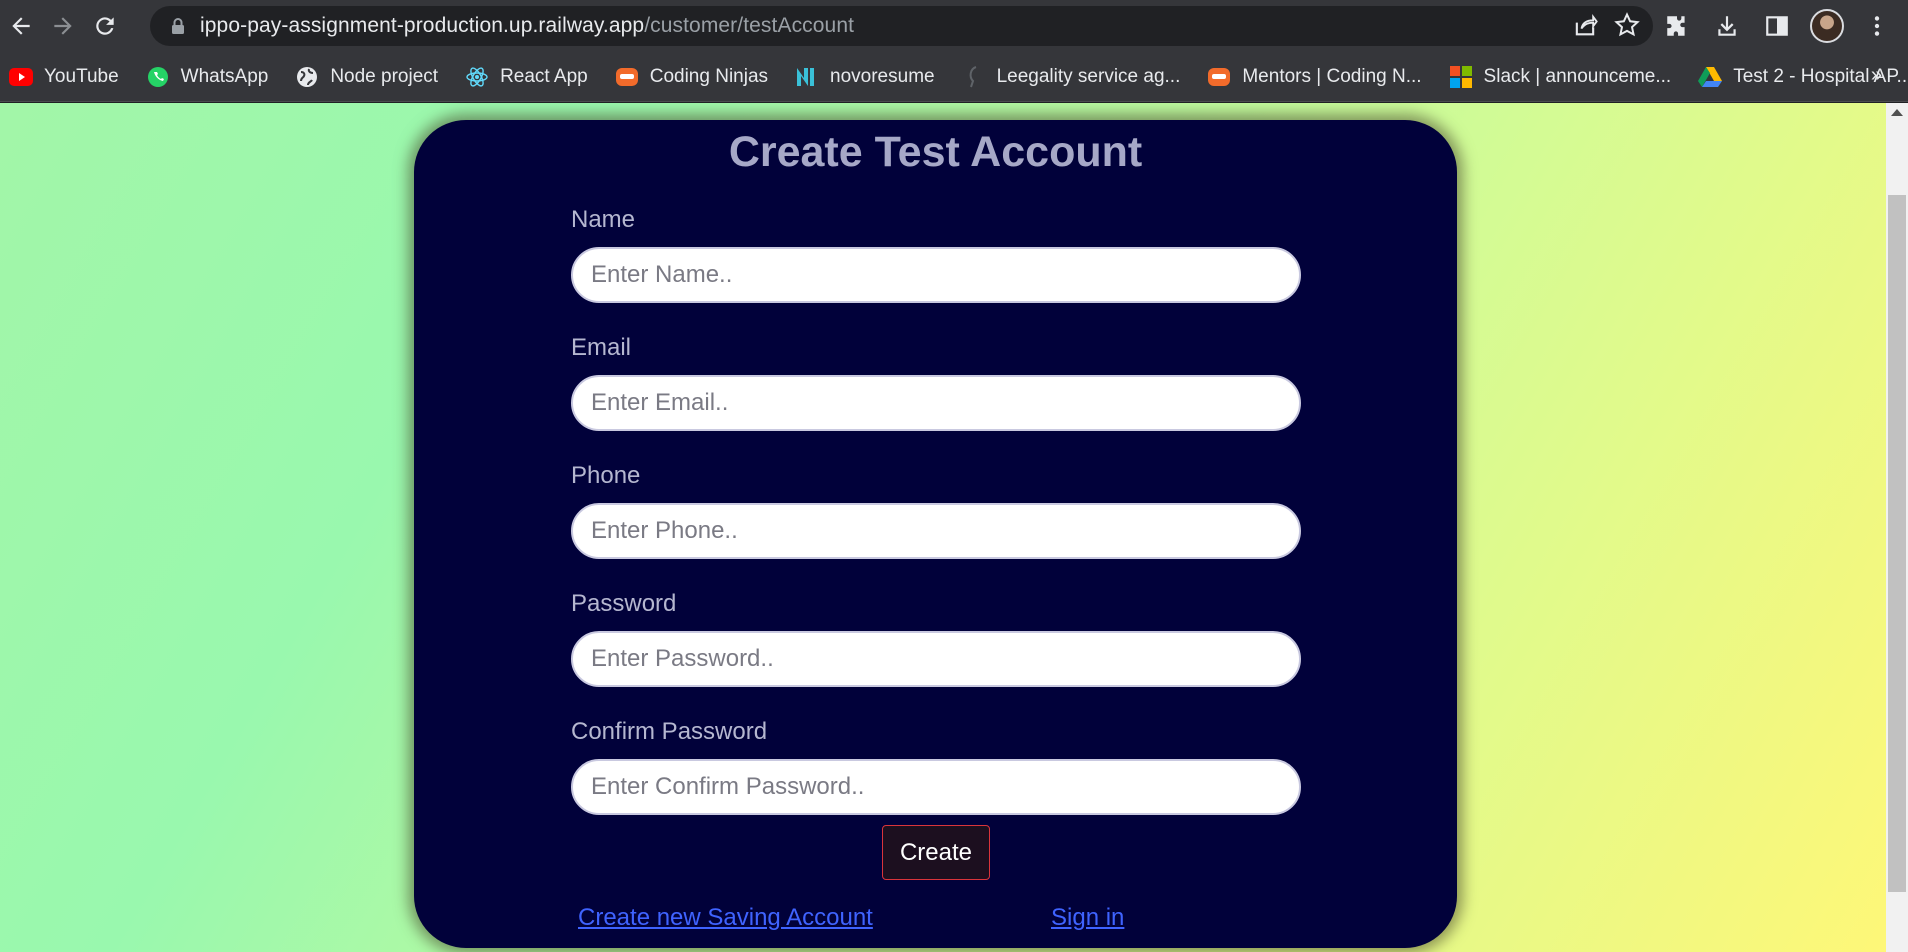 The height and width of the screenshot is (952, 1908). Describe the element at coordinates (936, 531) in the screenshot. I see `phone-input` at that location.